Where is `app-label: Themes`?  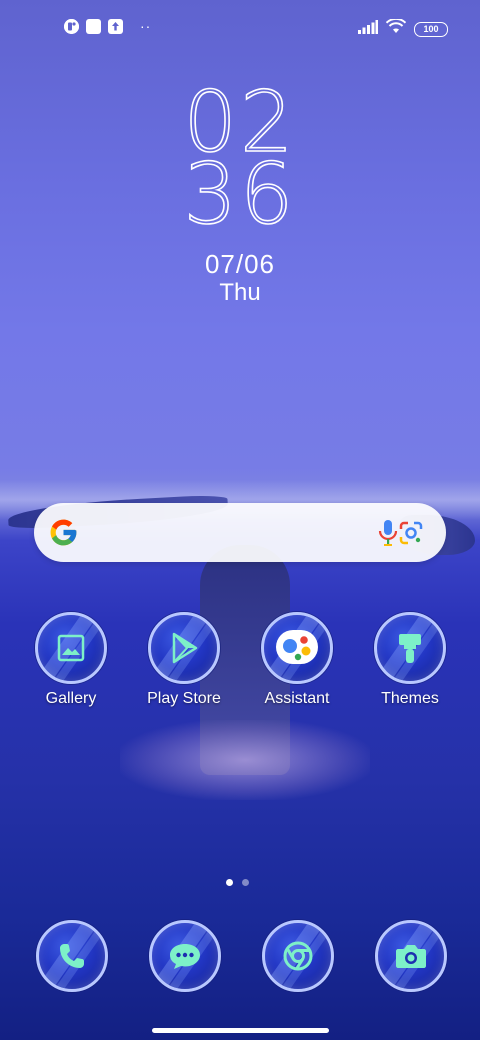 app-label: Themes is located at coordinates (410, 698).